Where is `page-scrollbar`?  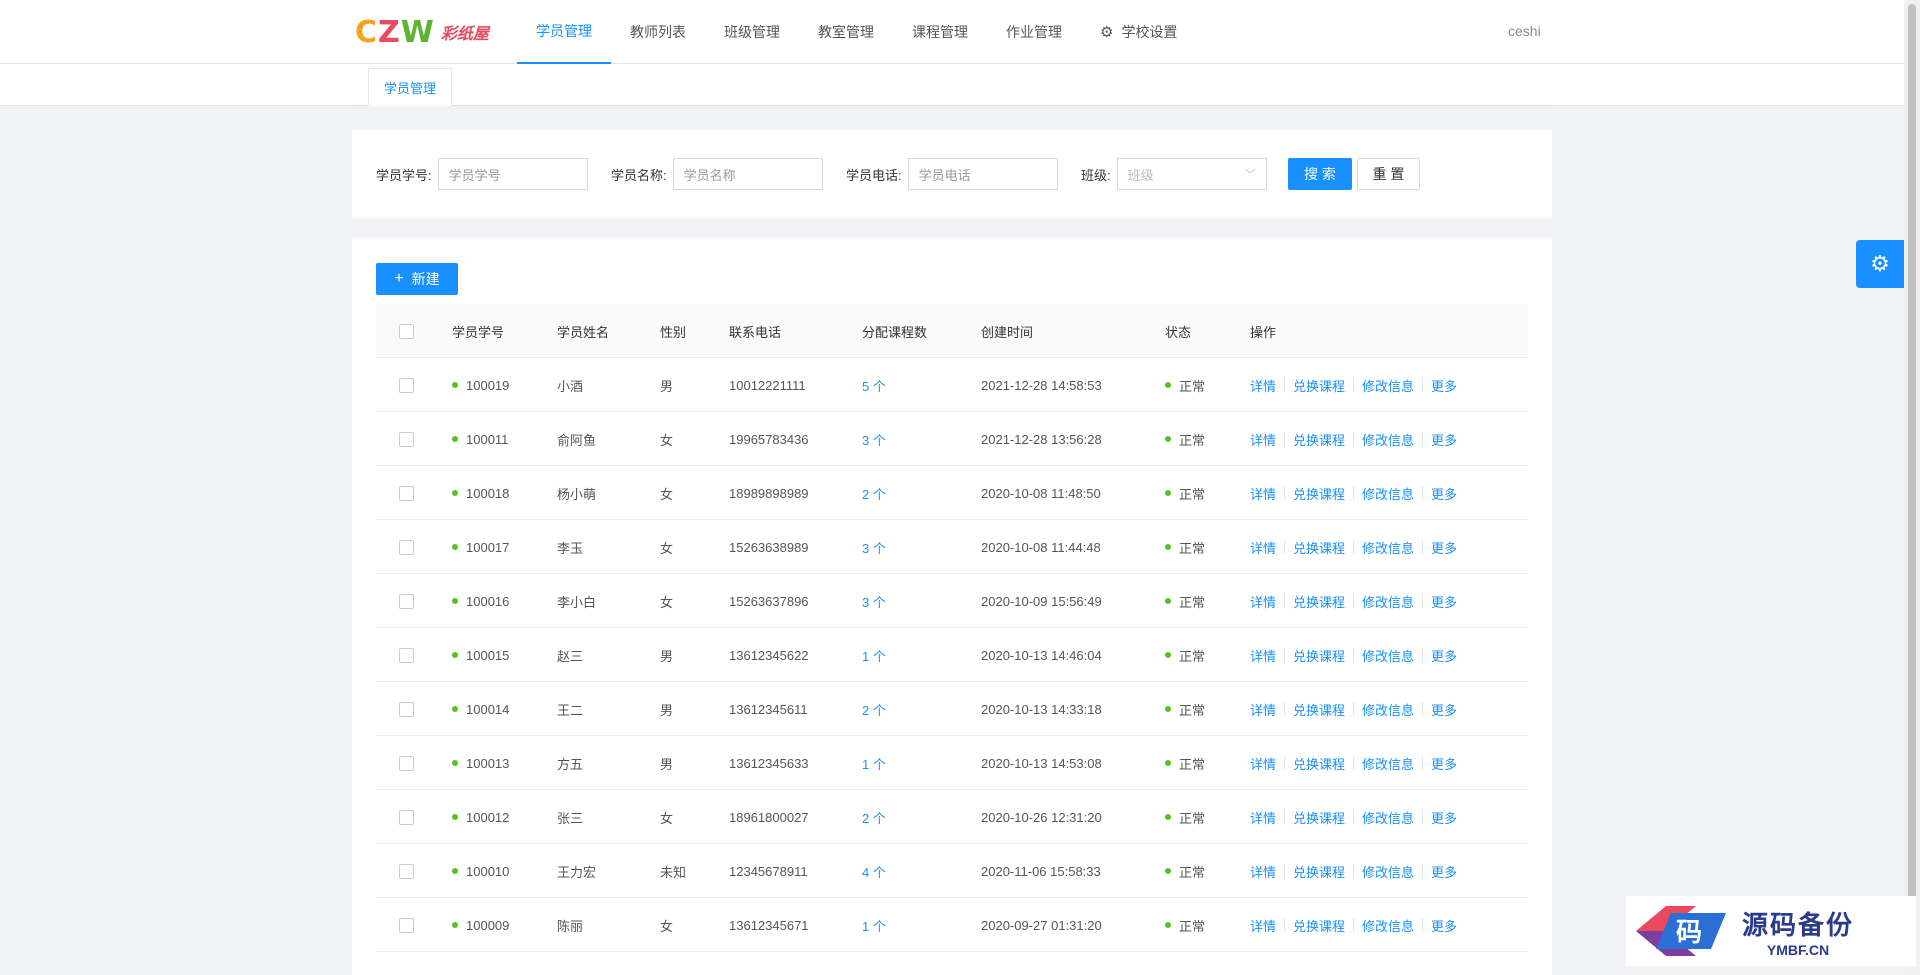 page-scrollbar is located at coordinates (1912, 487).